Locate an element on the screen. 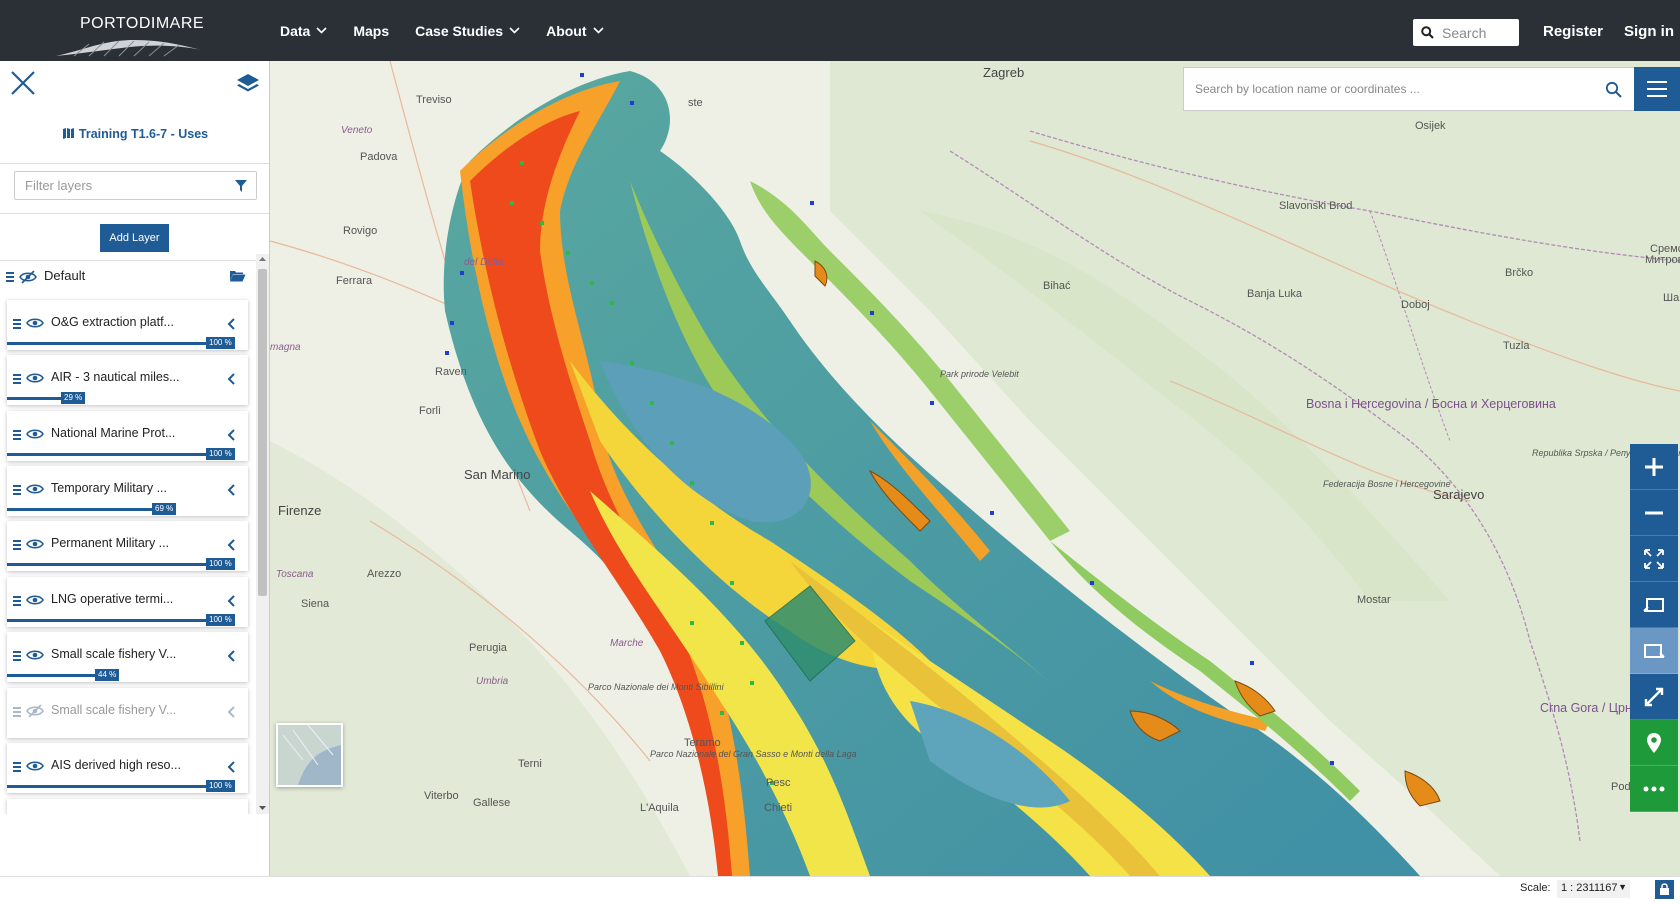 The height and width of the screenshot is (904, 1680). layers-icon is located at coordinates (248, 84).